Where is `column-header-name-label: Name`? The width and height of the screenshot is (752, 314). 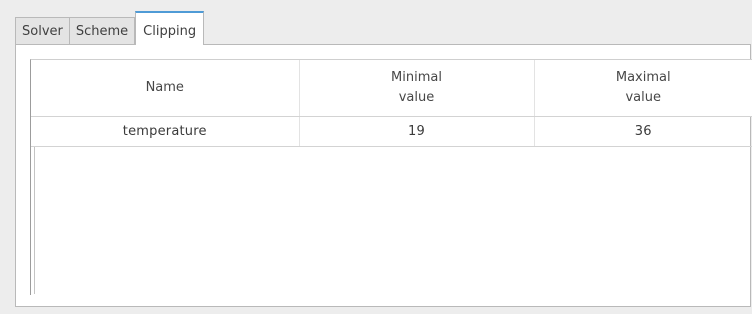
column-header-name-label: Name is located at coordinates (164, 87).